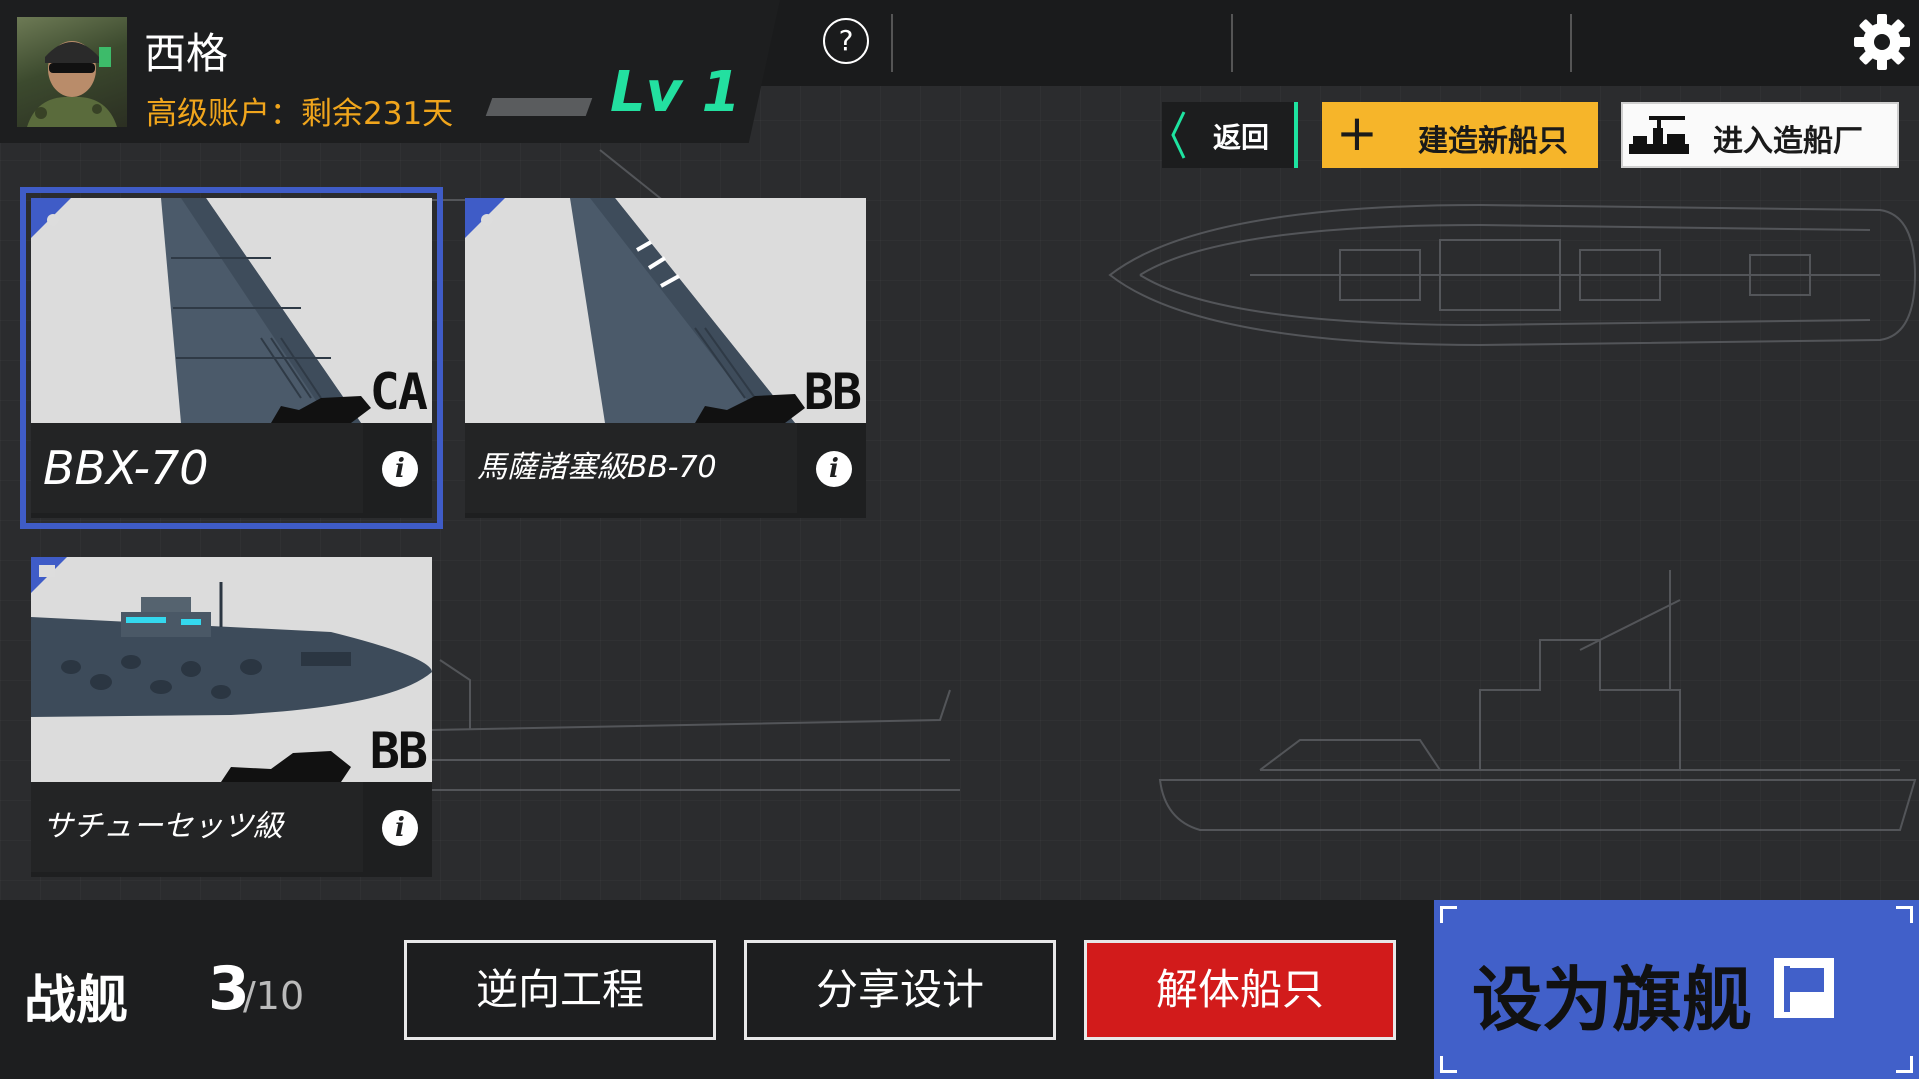 The image size is (1919, 1079). I want to click on enter-shipyard-button: 进入造船厂, so click(1760, 135).